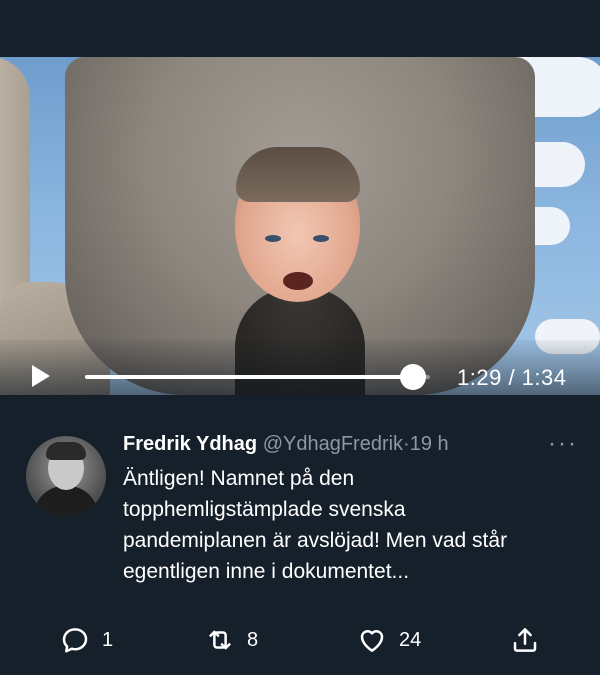  Describe the element at coordinates (479, 377) in the screenshot. I see `current-time: 1:29` at that location.